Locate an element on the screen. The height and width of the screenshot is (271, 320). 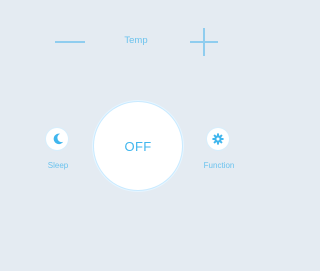
moon-icon is located at coordinates (58, 139).